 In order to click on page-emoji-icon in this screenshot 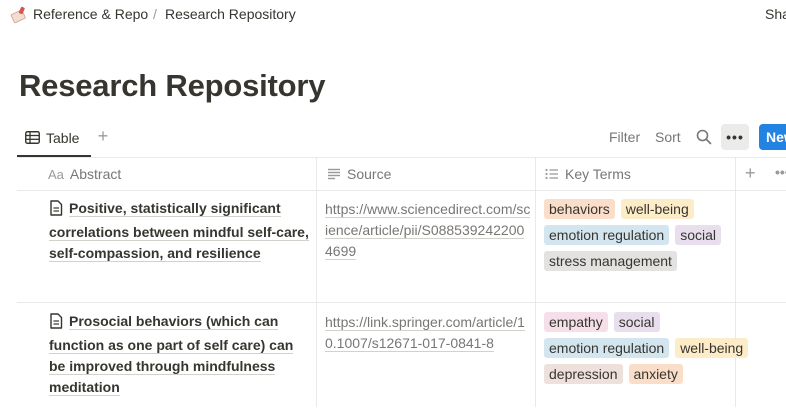, I will do `click(19, 15)`.